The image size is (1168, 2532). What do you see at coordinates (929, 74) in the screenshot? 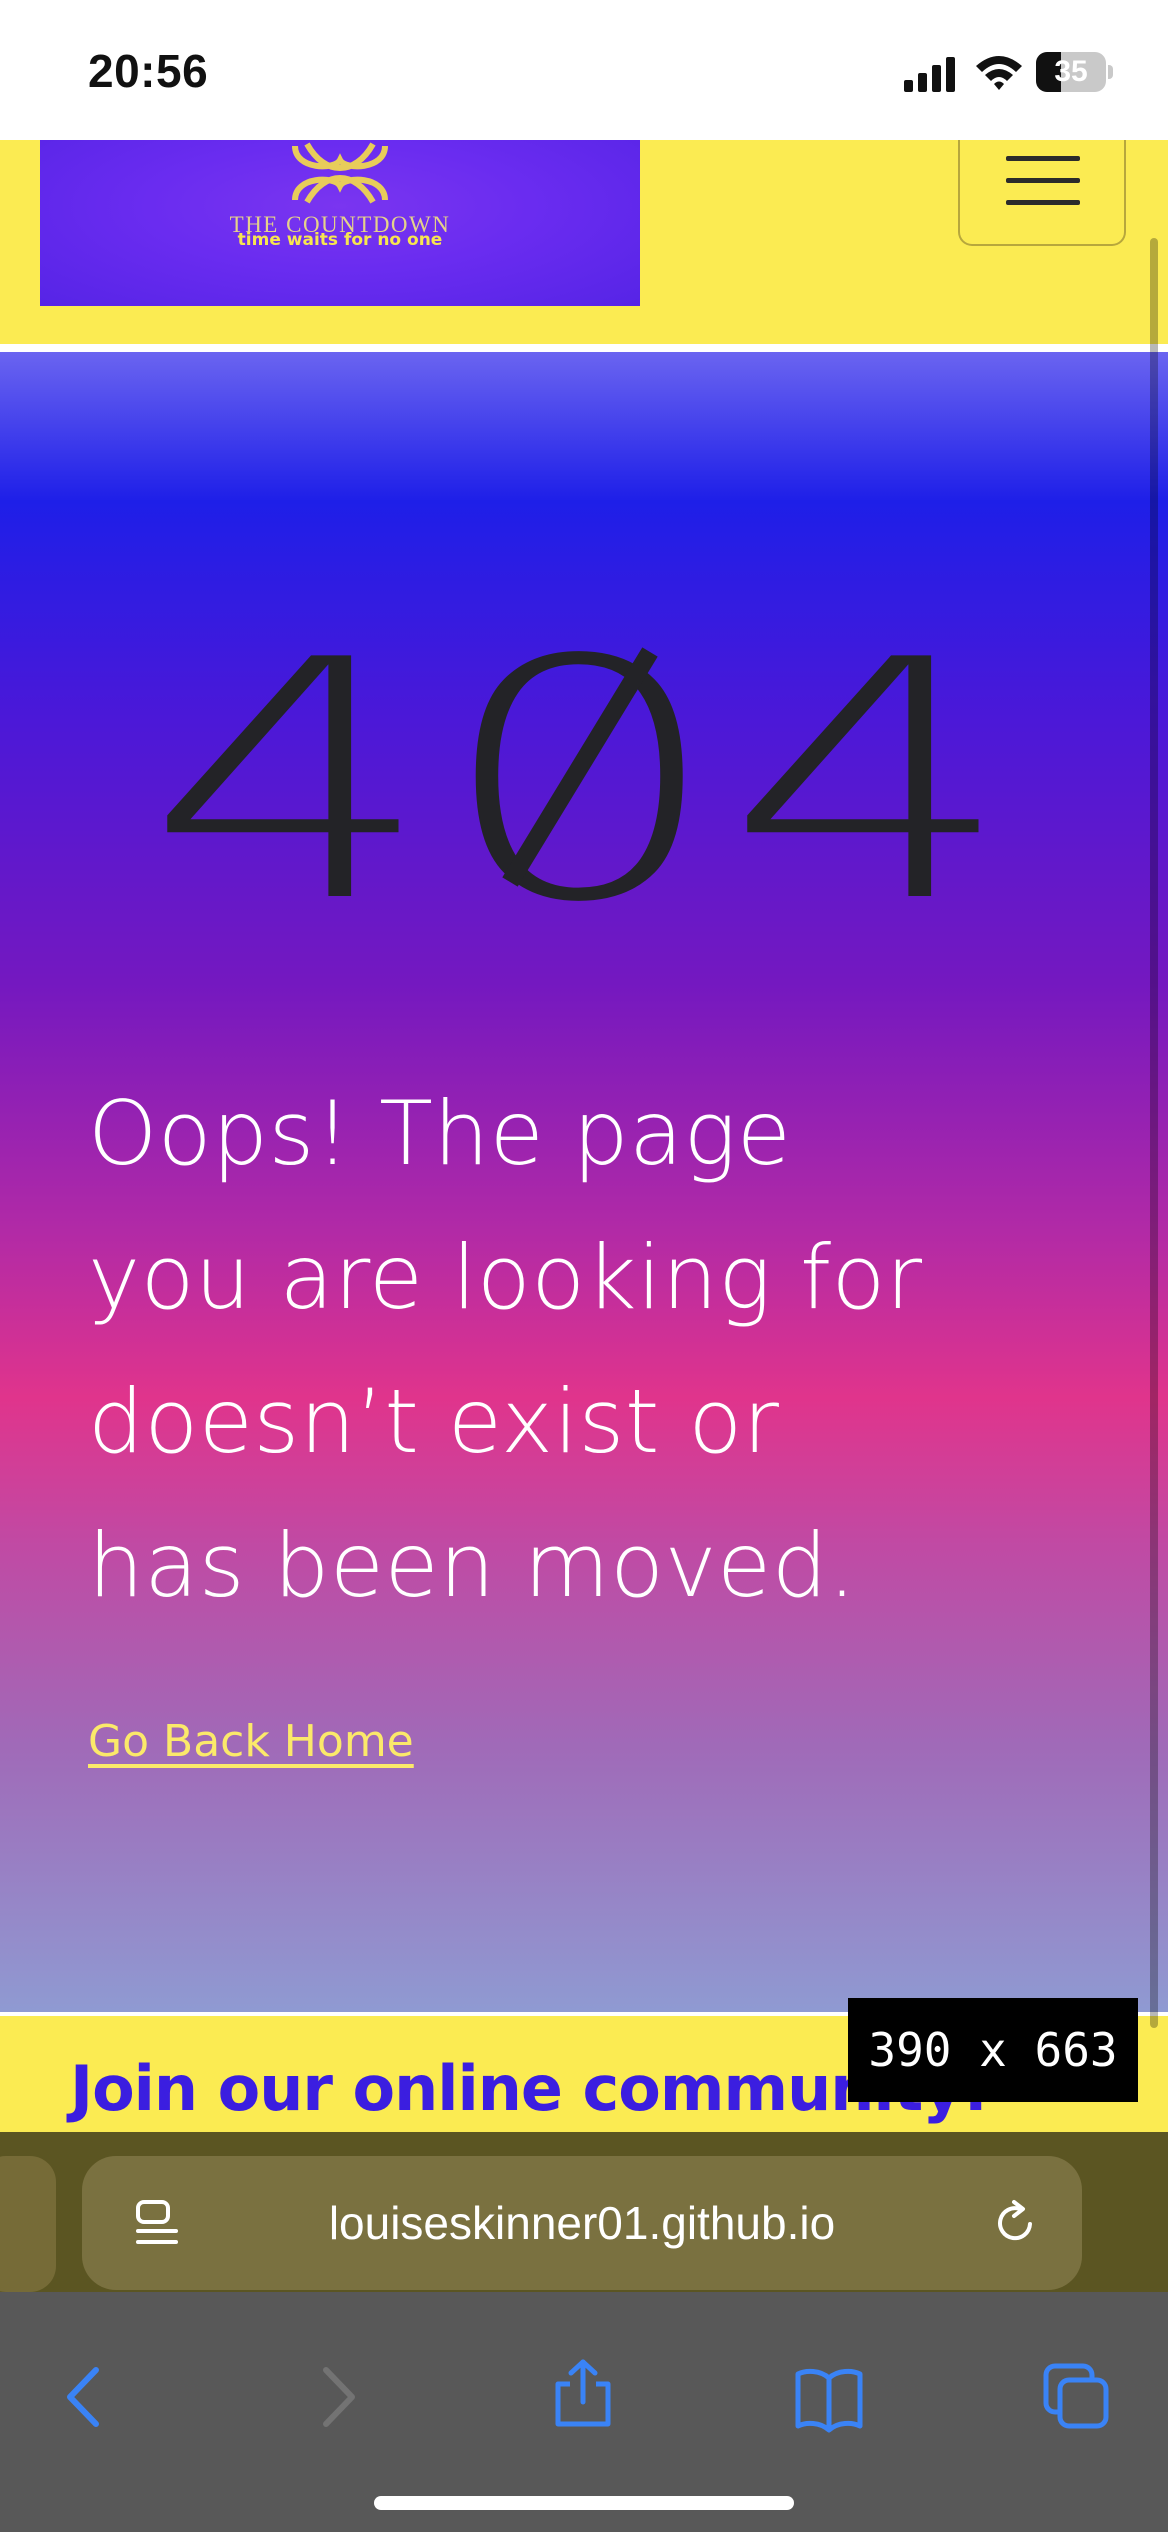
I see `signal-bars-icon` at bounding box center [929, 74].